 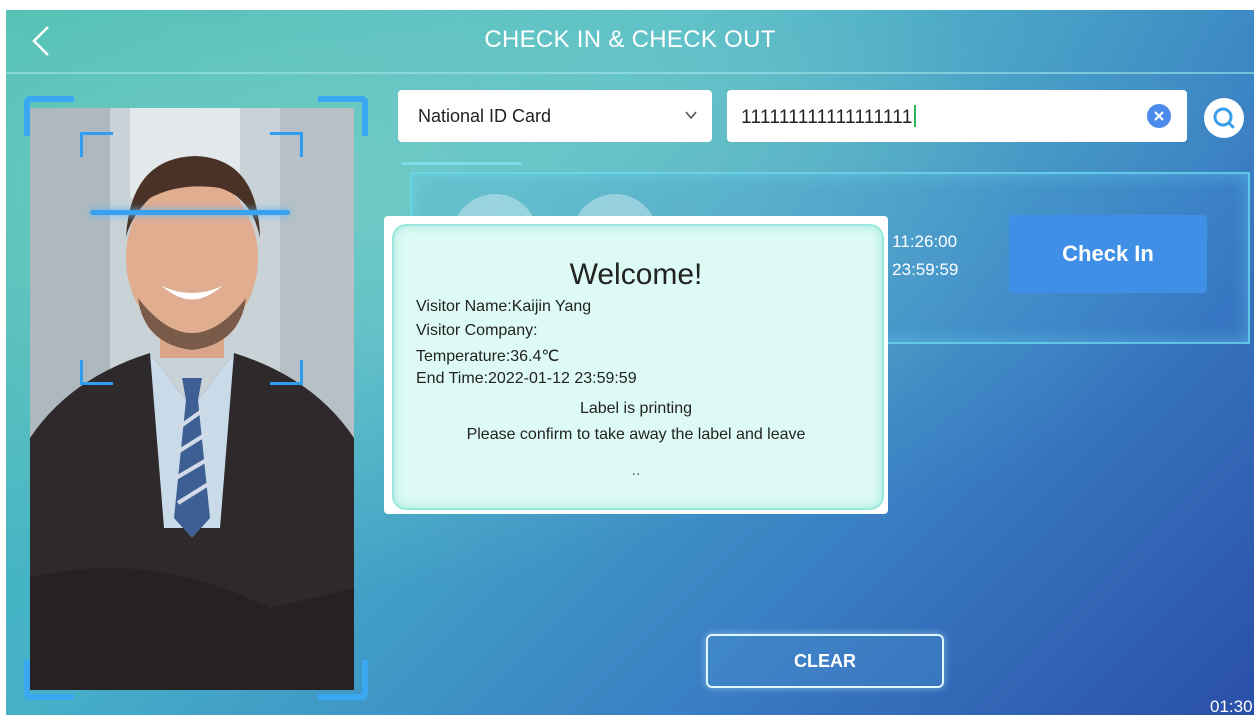 What do you see at coordinates (477, 330) in the screenshot?
I see `visitor-company: Visitor Company:` at bounding box center [477, 330].